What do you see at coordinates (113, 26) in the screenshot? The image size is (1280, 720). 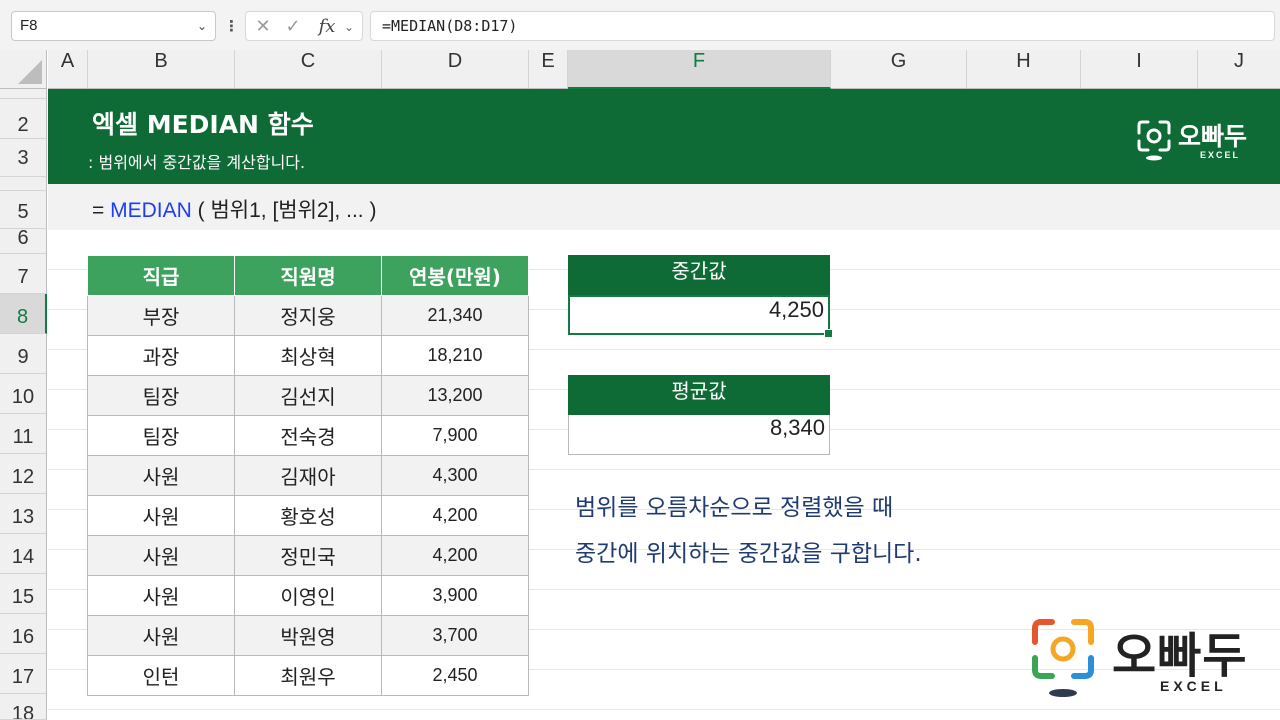 I see `name-box: F8 ⌄` at bounding box center [113, 26].